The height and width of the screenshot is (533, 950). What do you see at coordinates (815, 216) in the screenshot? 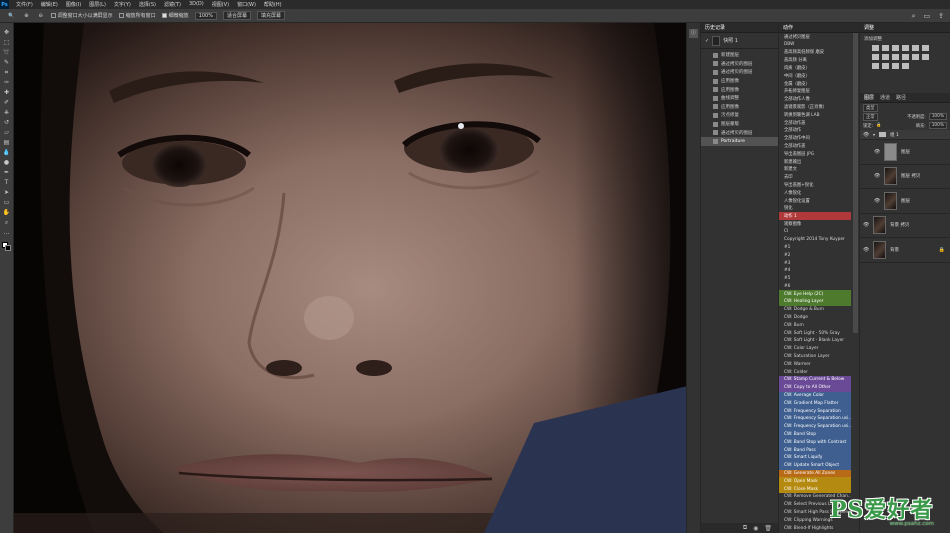
I see `action-item: 动作 1` at bounding box center [815, 216].